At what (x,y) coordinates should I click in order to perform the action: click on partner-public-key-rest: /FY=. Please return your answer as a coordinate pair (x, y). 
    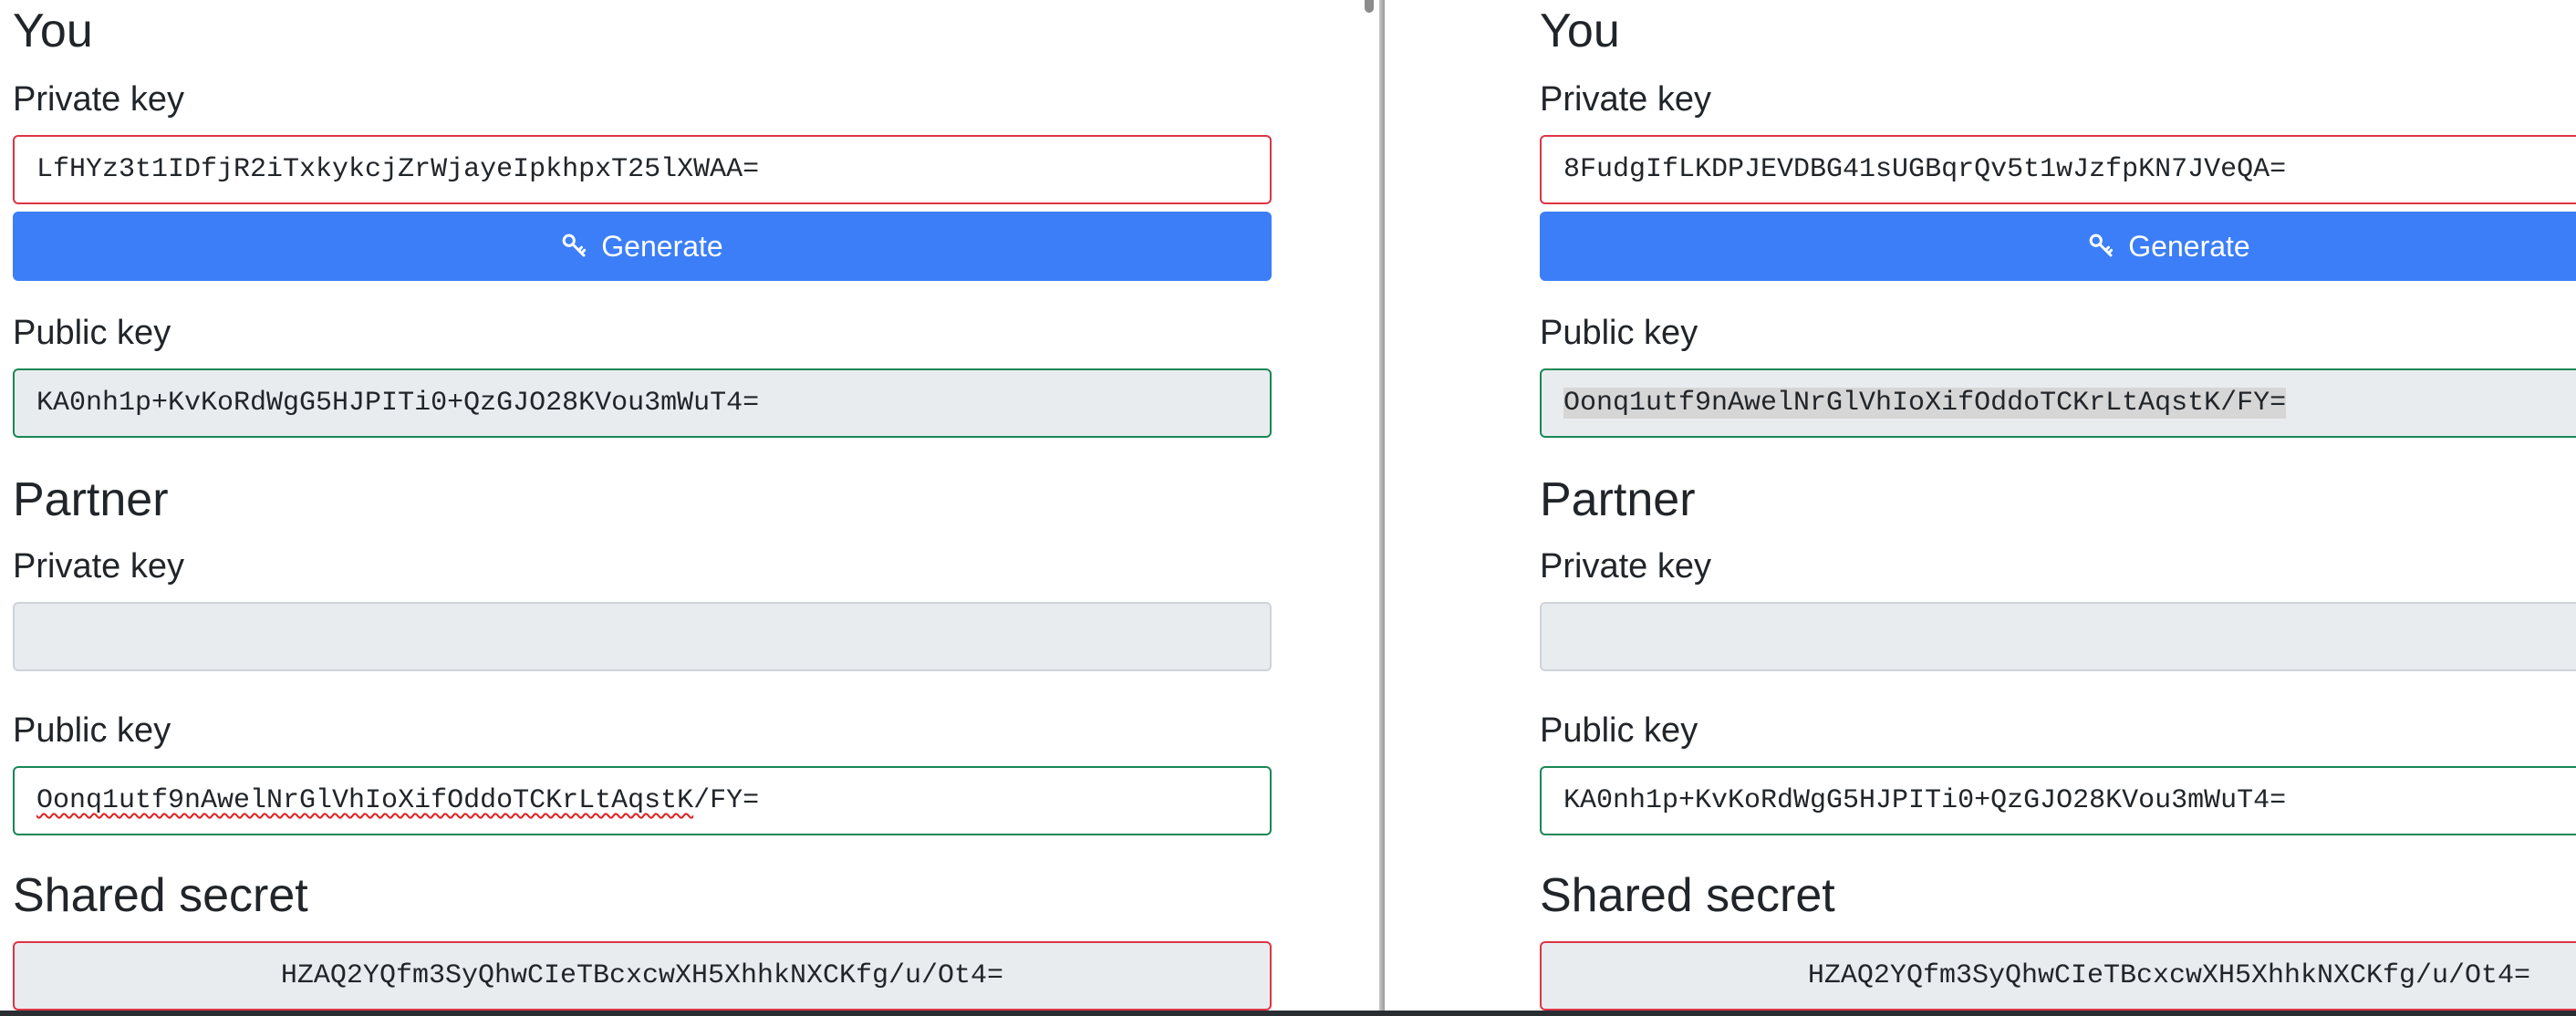
    Looking at the image, I should click on (726, 800).